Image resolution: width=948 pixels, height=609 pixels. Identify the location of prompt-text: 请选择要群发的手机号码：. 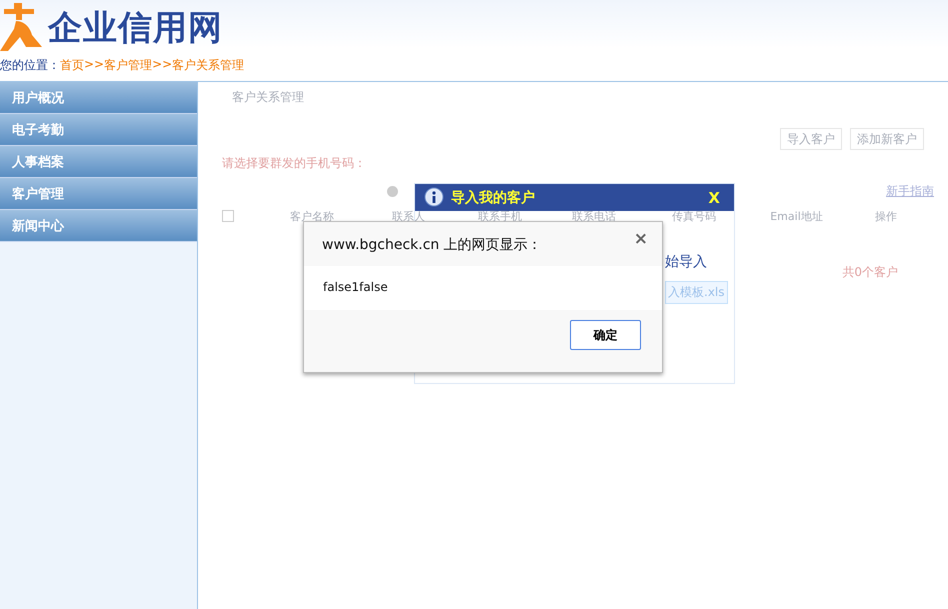
(294, 163).